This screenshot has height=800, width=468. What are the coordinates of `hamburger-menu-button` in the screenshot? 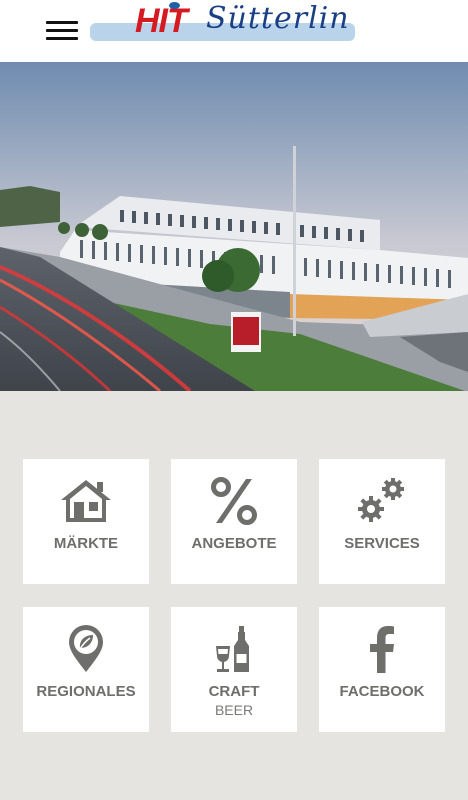 It's located at (62, 31).